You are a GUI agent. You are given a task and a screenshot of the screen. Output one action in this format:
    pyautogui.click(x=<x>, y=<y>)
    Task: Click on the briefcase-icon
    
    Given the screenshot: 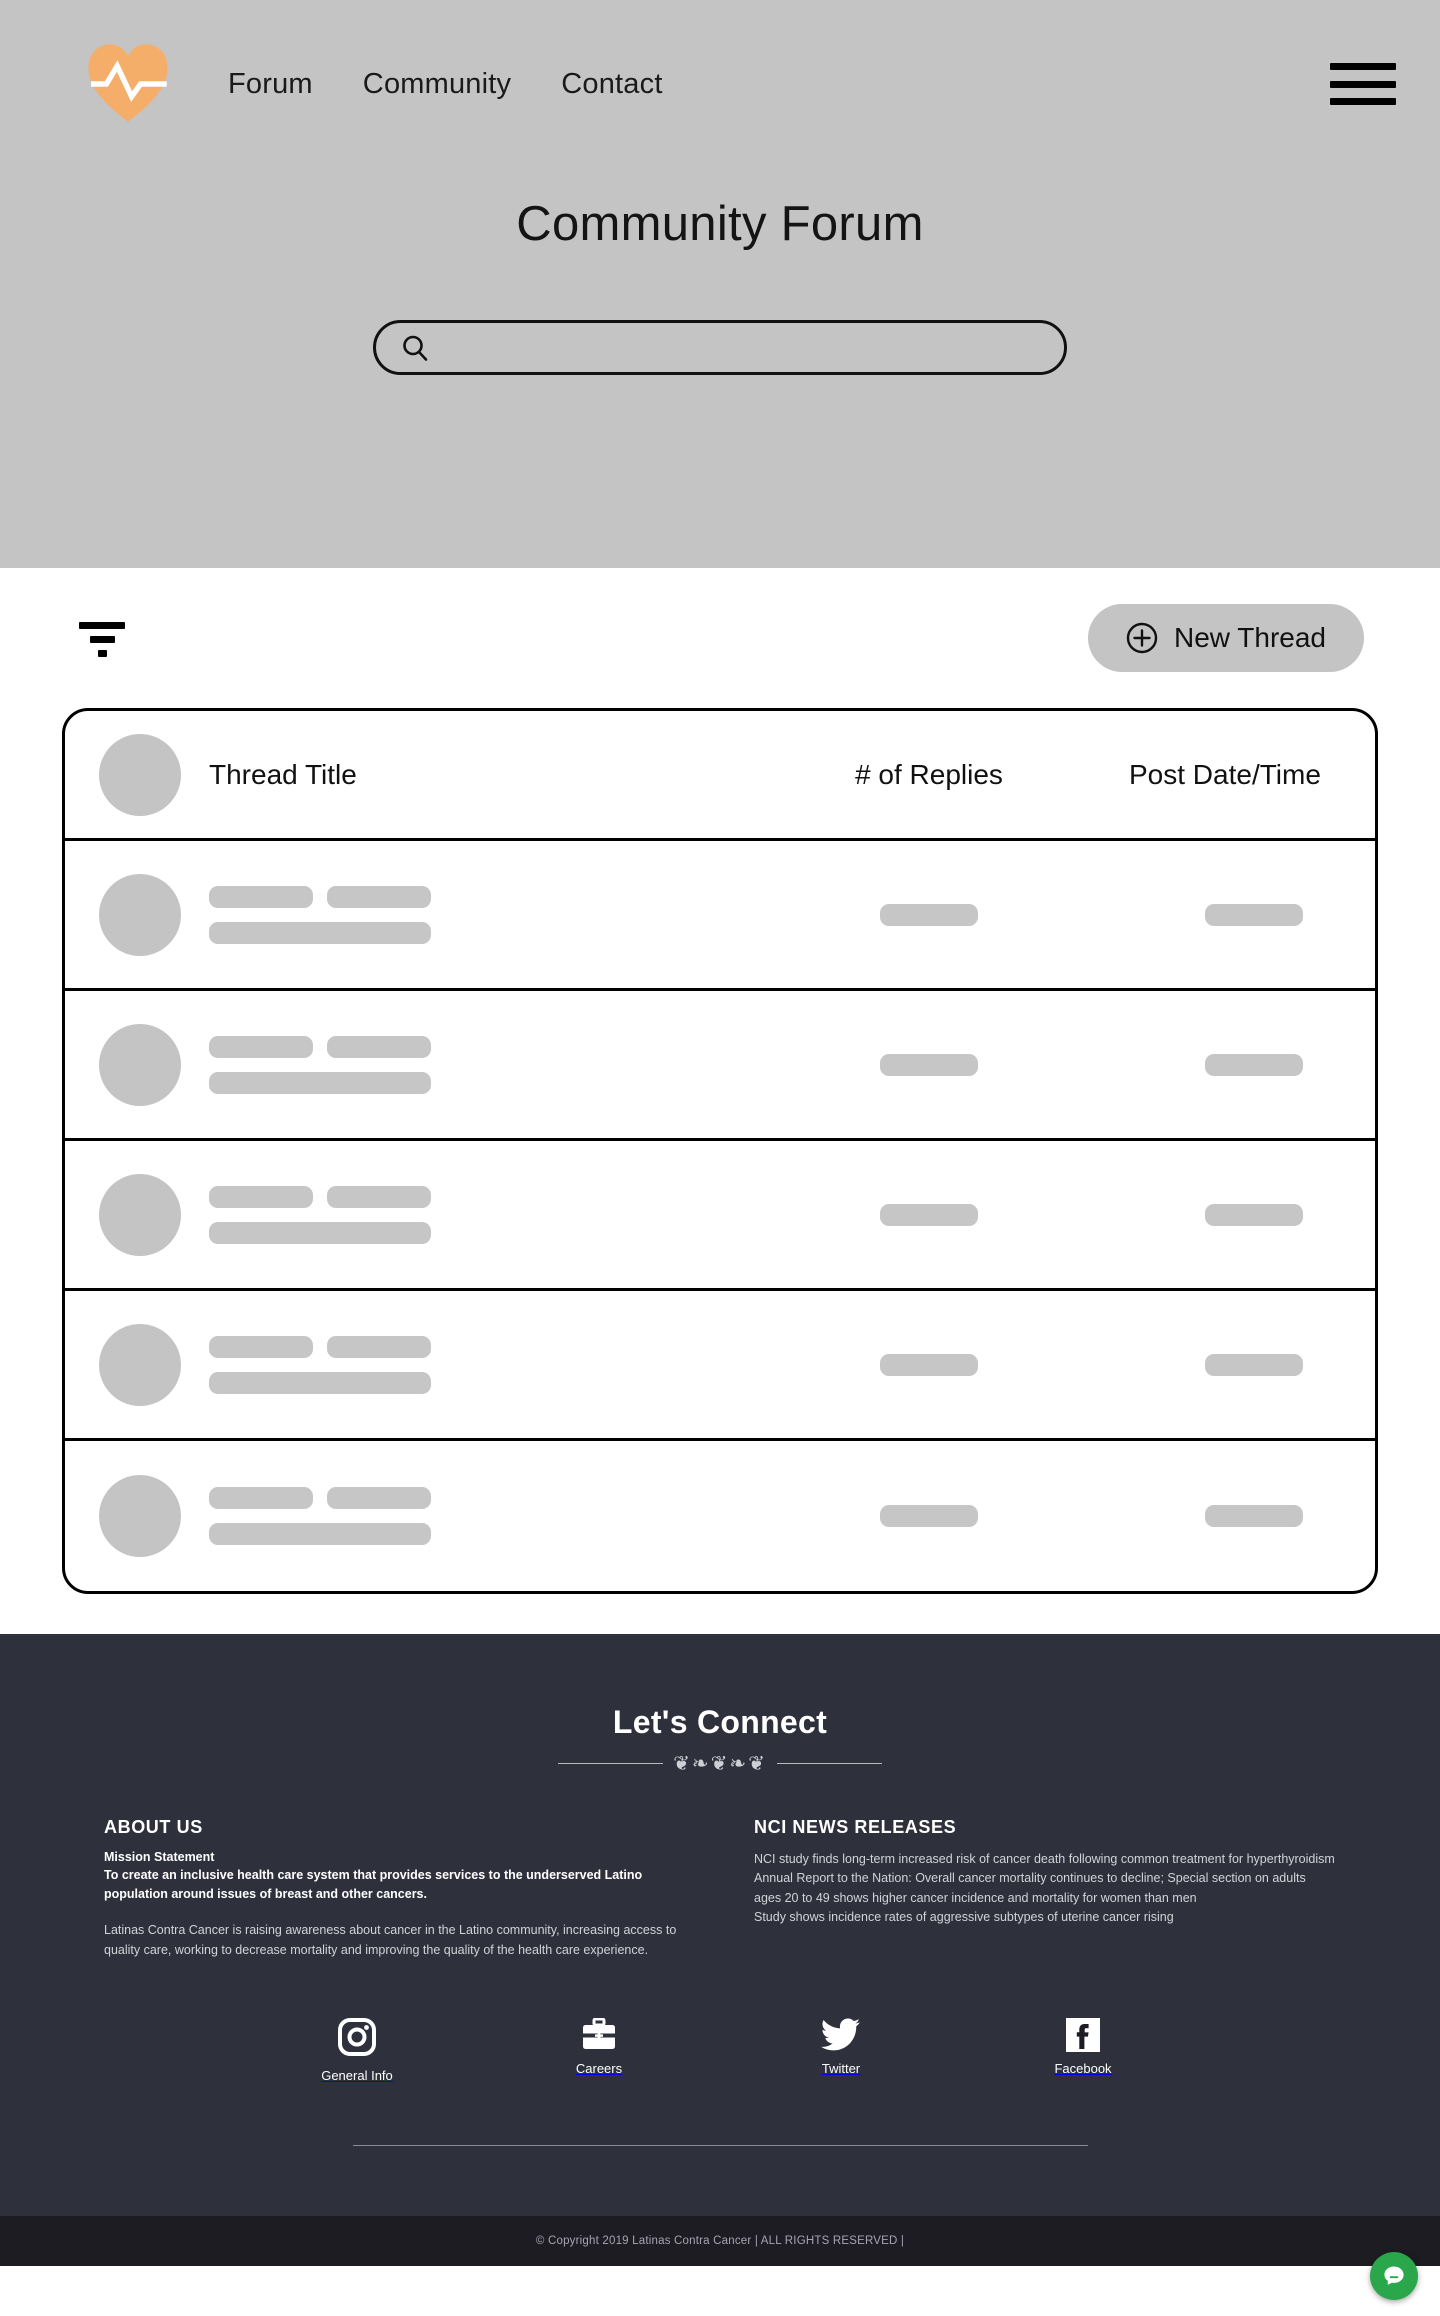 What is the action you would take?
    pyautogui.click(x=599, y=2033)
    